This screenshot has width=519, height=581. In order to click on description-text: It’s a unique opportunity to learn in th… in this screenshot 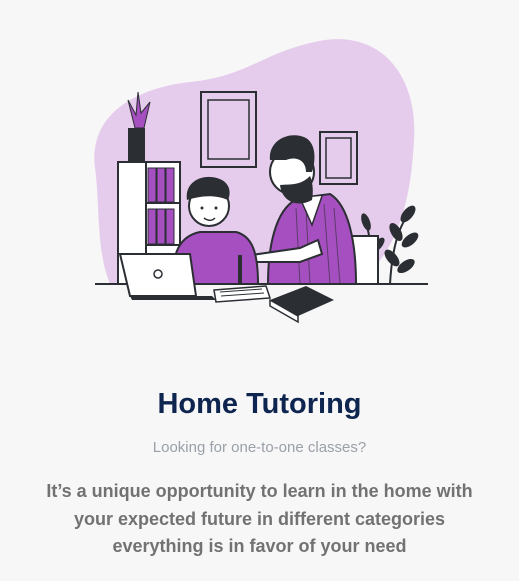, I will do `click(259, 518)`.